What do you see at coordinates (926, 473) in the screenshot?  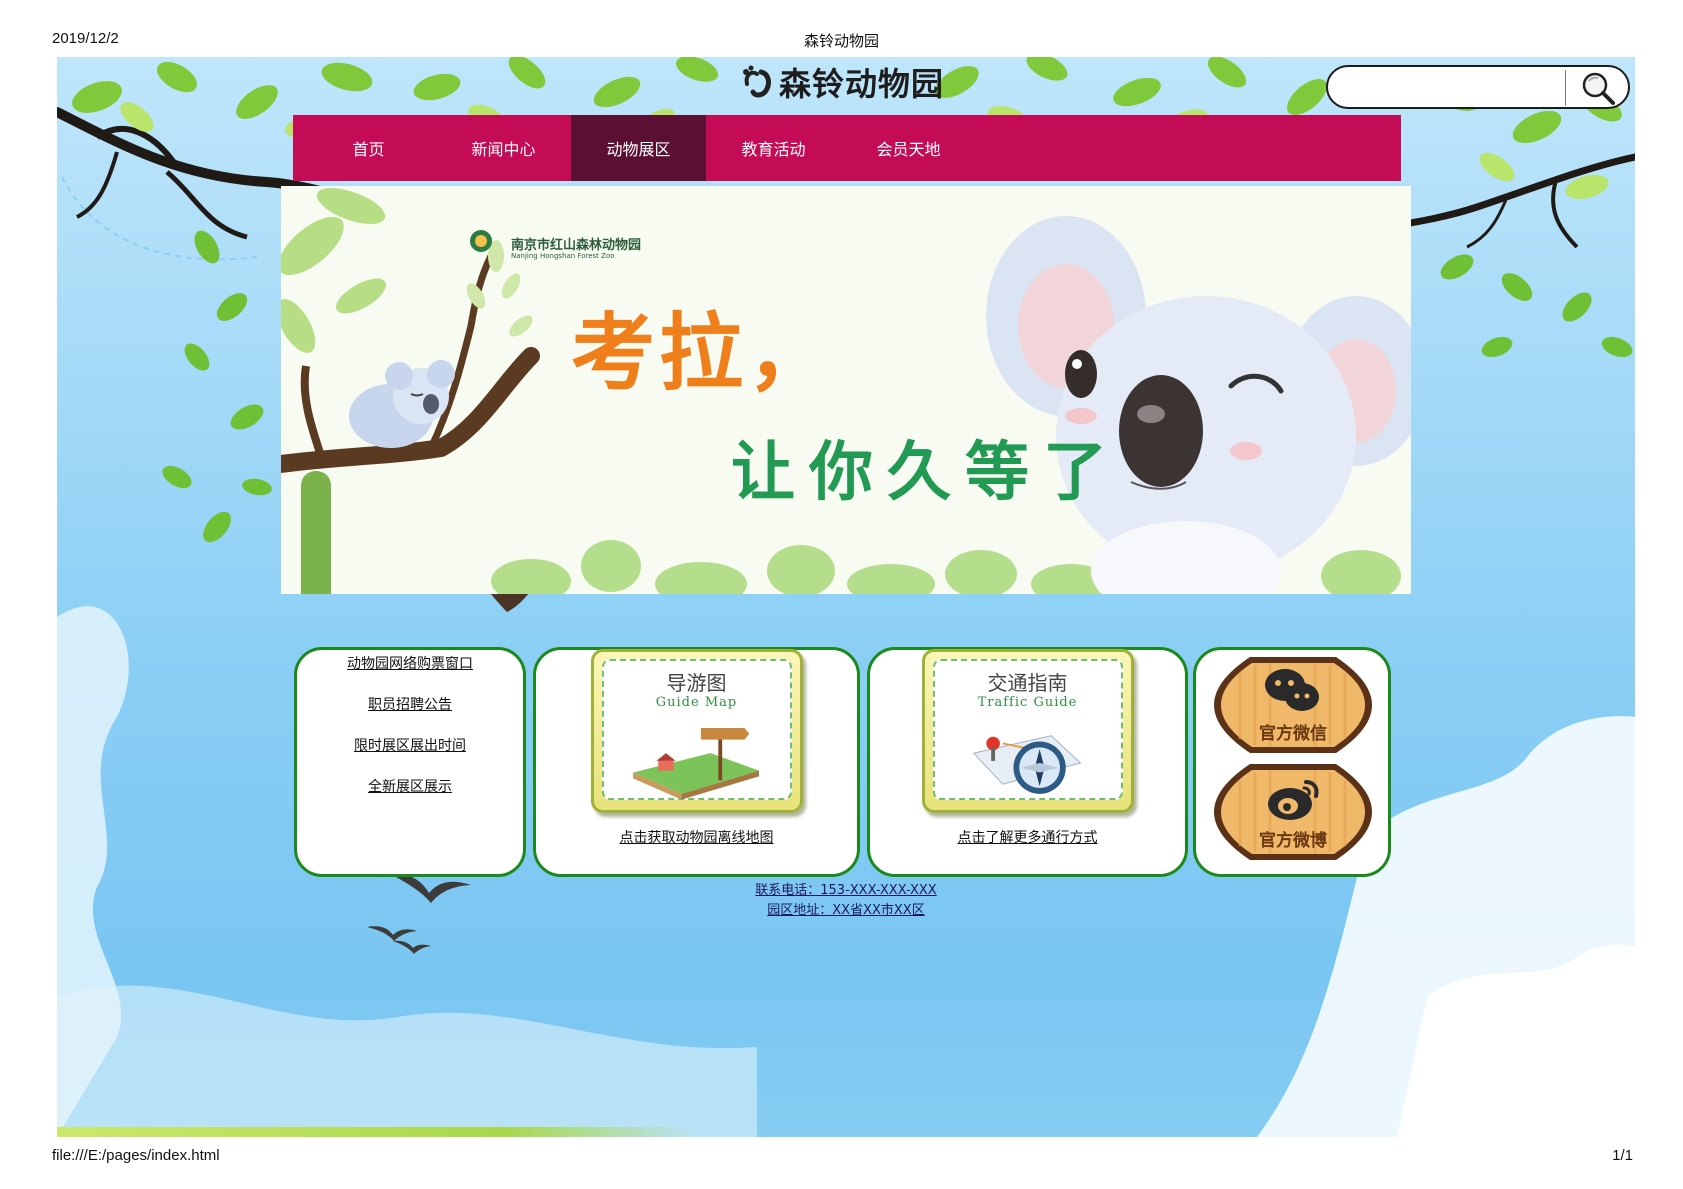 I see `banner-subheadline: 让你久等了` at bounding box center [926, 473].